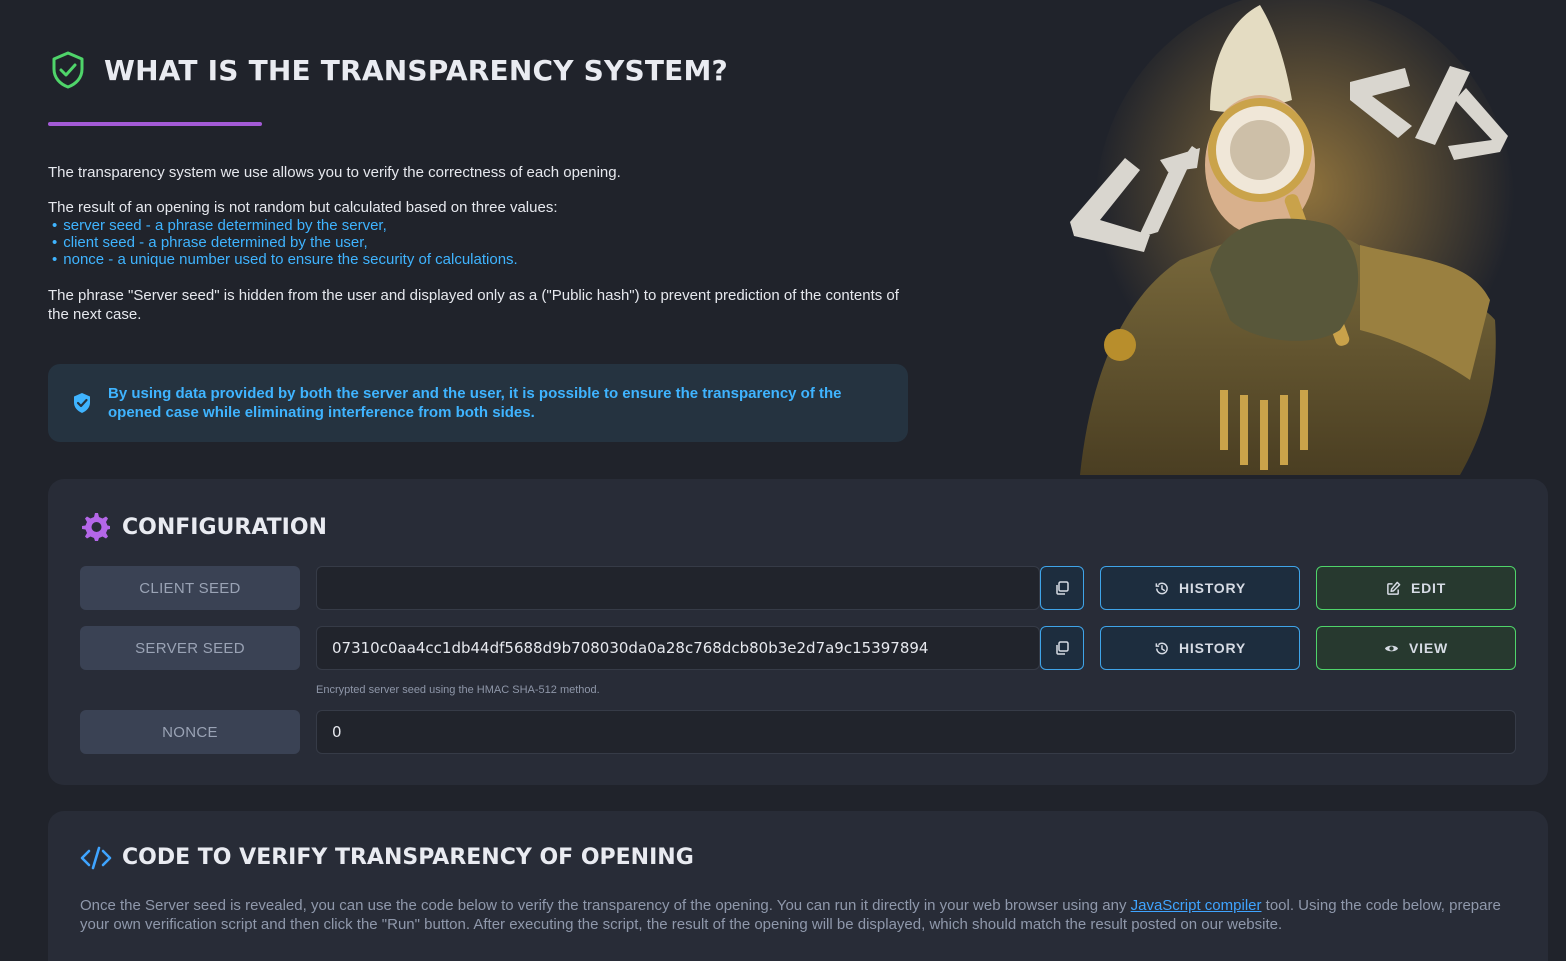 Image resolution: width=1566 pixels, height=961 pixels. Describe the element at coordinates (190, 732) in the screenshot. I see `nonce-label: NONCE` at that location.